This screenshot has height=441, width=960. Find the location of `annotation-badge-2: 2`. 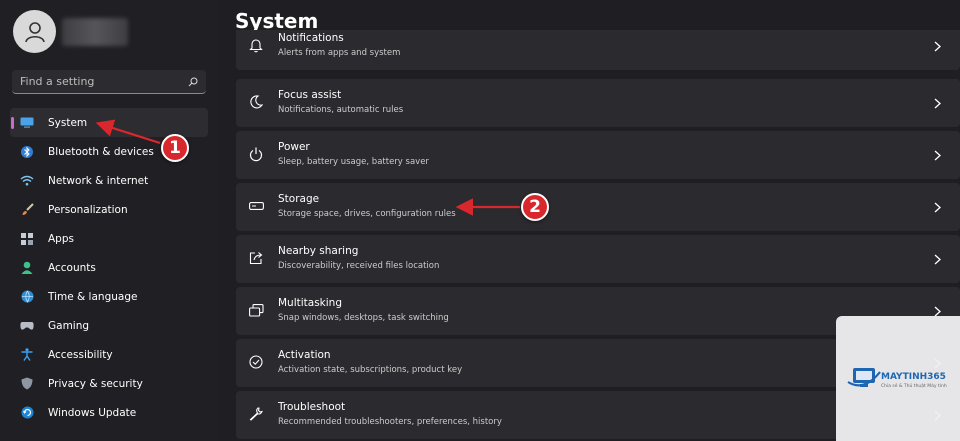

annotation-badge-2: 2 is located at coordinates (535, 207).